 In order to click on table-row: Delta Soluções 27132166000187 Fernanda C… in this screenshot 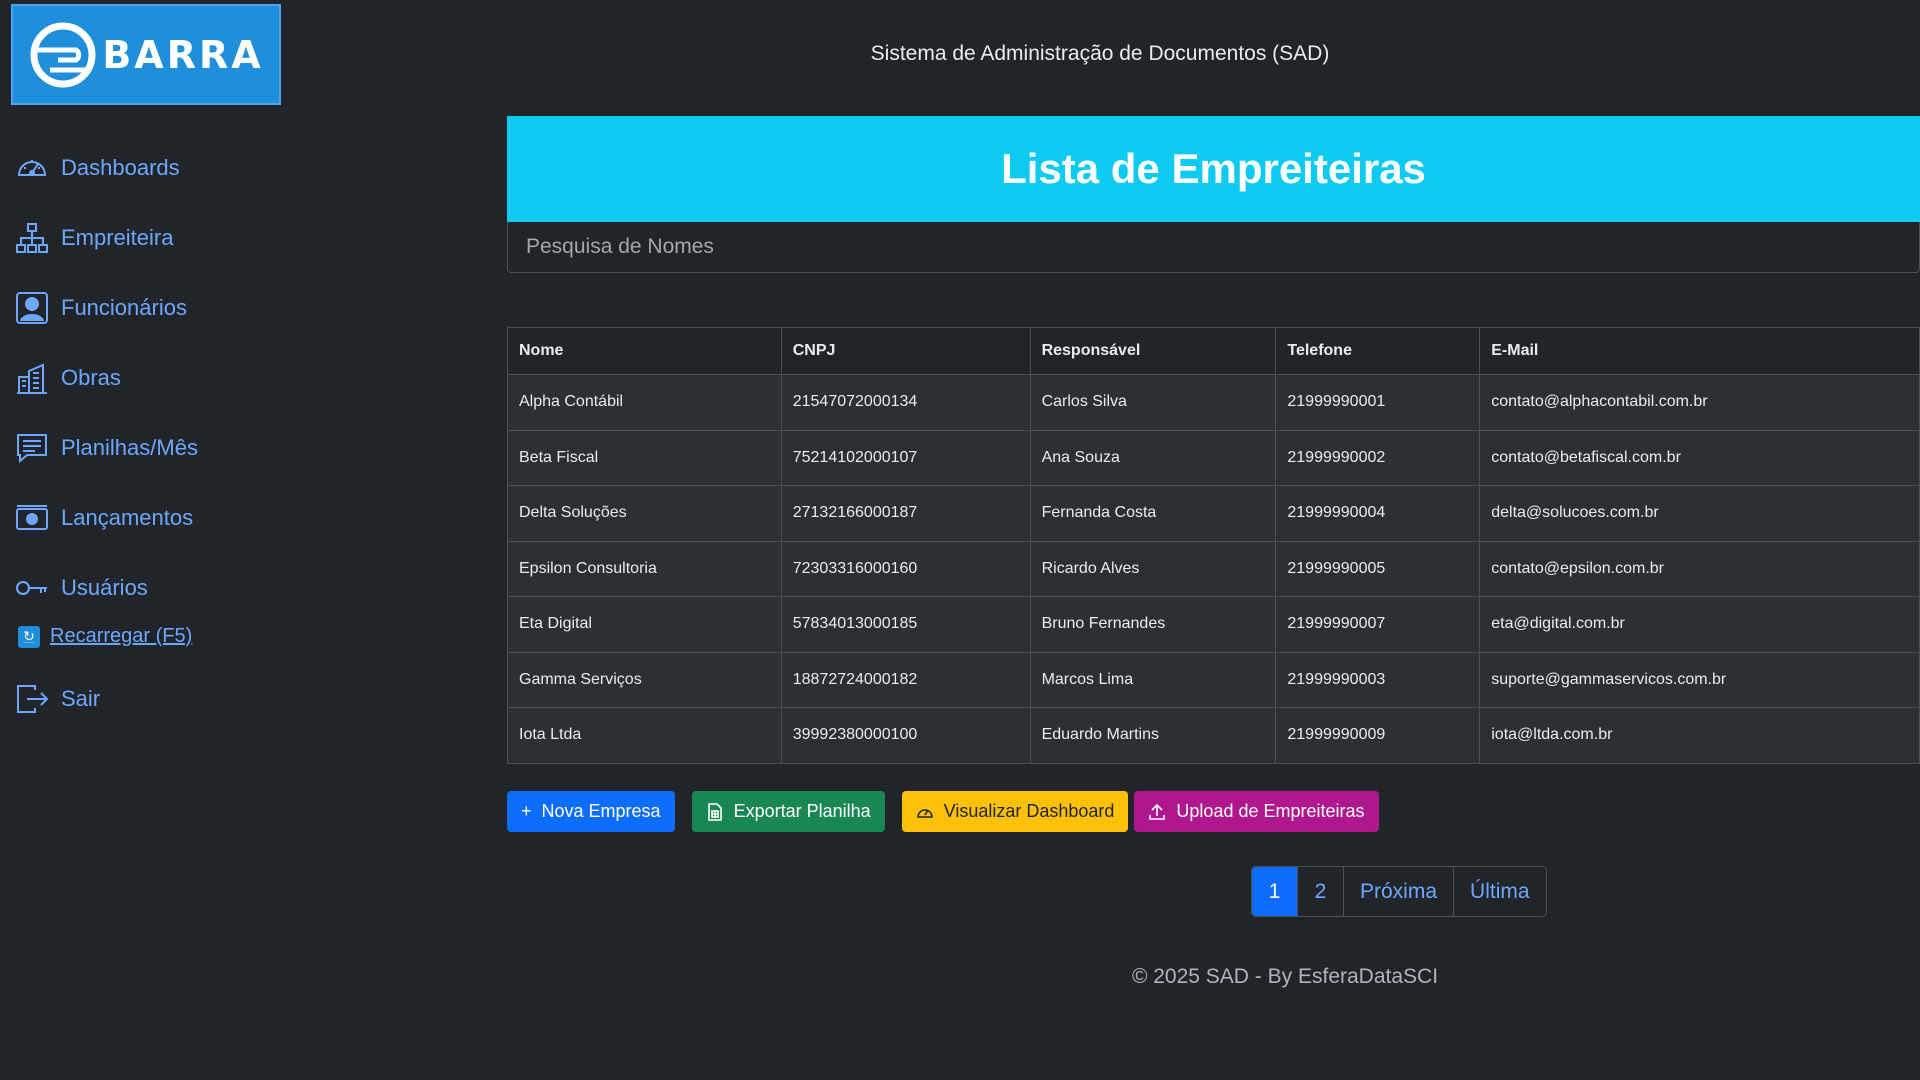, I will do `click(1213, 513)`.